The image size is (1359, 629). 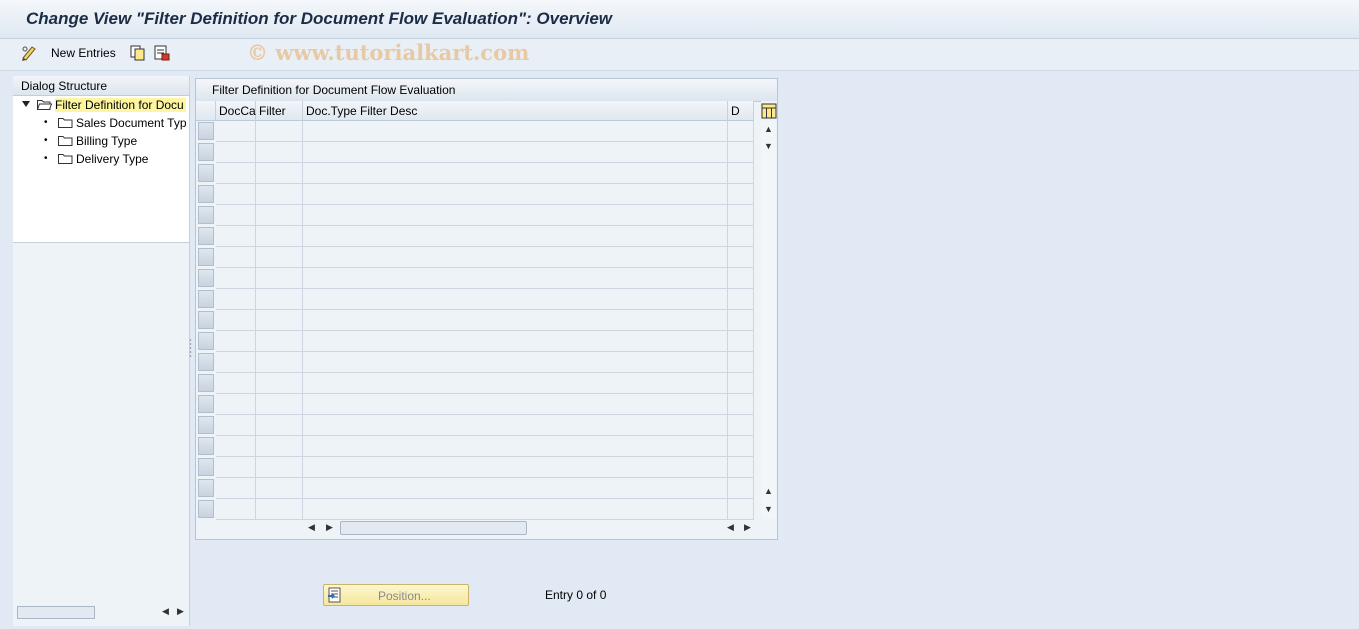 What do you see at coordinates (206, 111) in the screenshot?
I see `select-all-header` at bounding box center [206, 111].